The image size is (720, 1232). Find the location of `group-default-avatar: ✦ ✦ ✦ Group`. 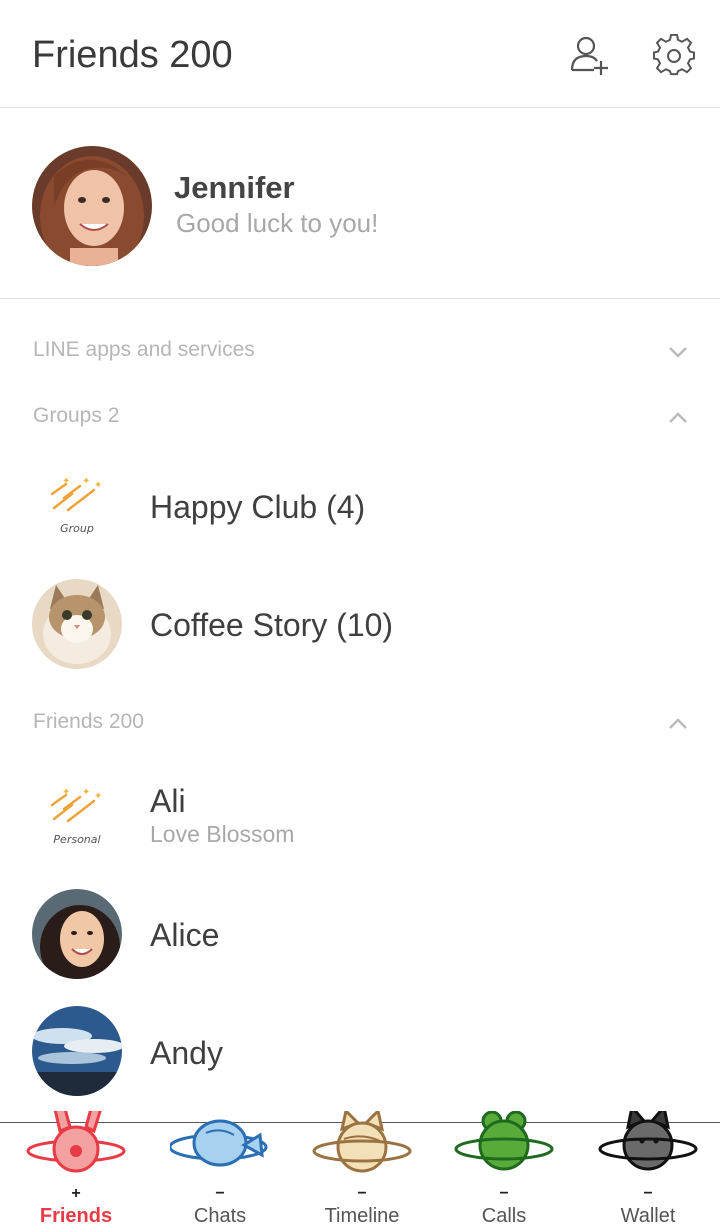

group-default-avatar: ✦ ✦ ✦ Group is located at coordinates (77, 507).